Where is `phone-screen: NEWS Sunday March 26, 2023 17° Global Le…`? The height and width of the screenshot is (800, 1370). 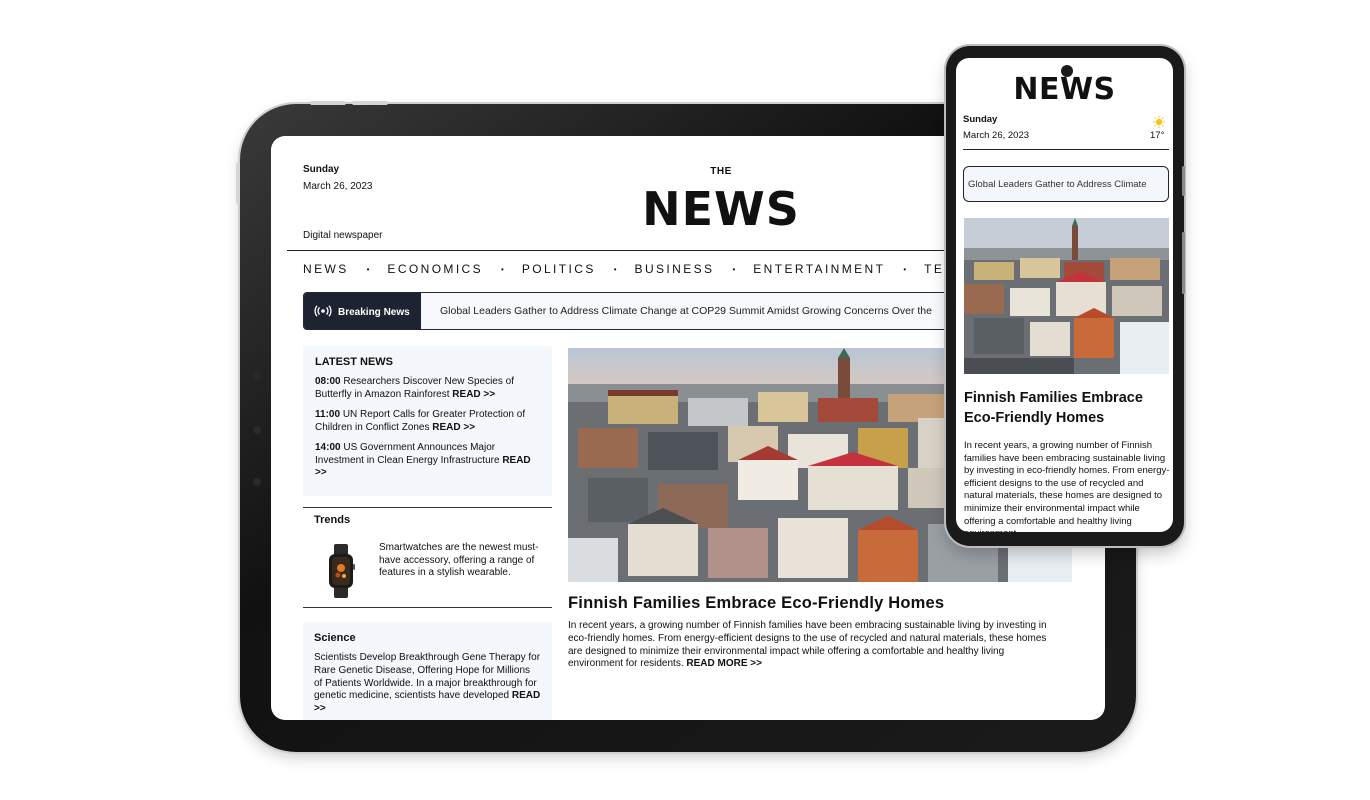
phone-screen: NEWS Sunday March 26, 2023 17° Global Le… is located at coordinates (1064, 295).